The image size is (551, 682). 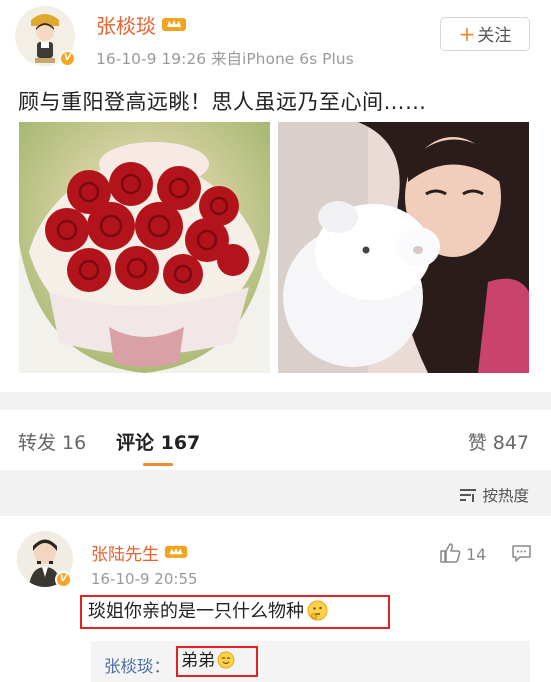 What do you see at coordinates (463, 553) in the screenshot?
I see `comment-like-button: 14` at bounding box center [463, 553].